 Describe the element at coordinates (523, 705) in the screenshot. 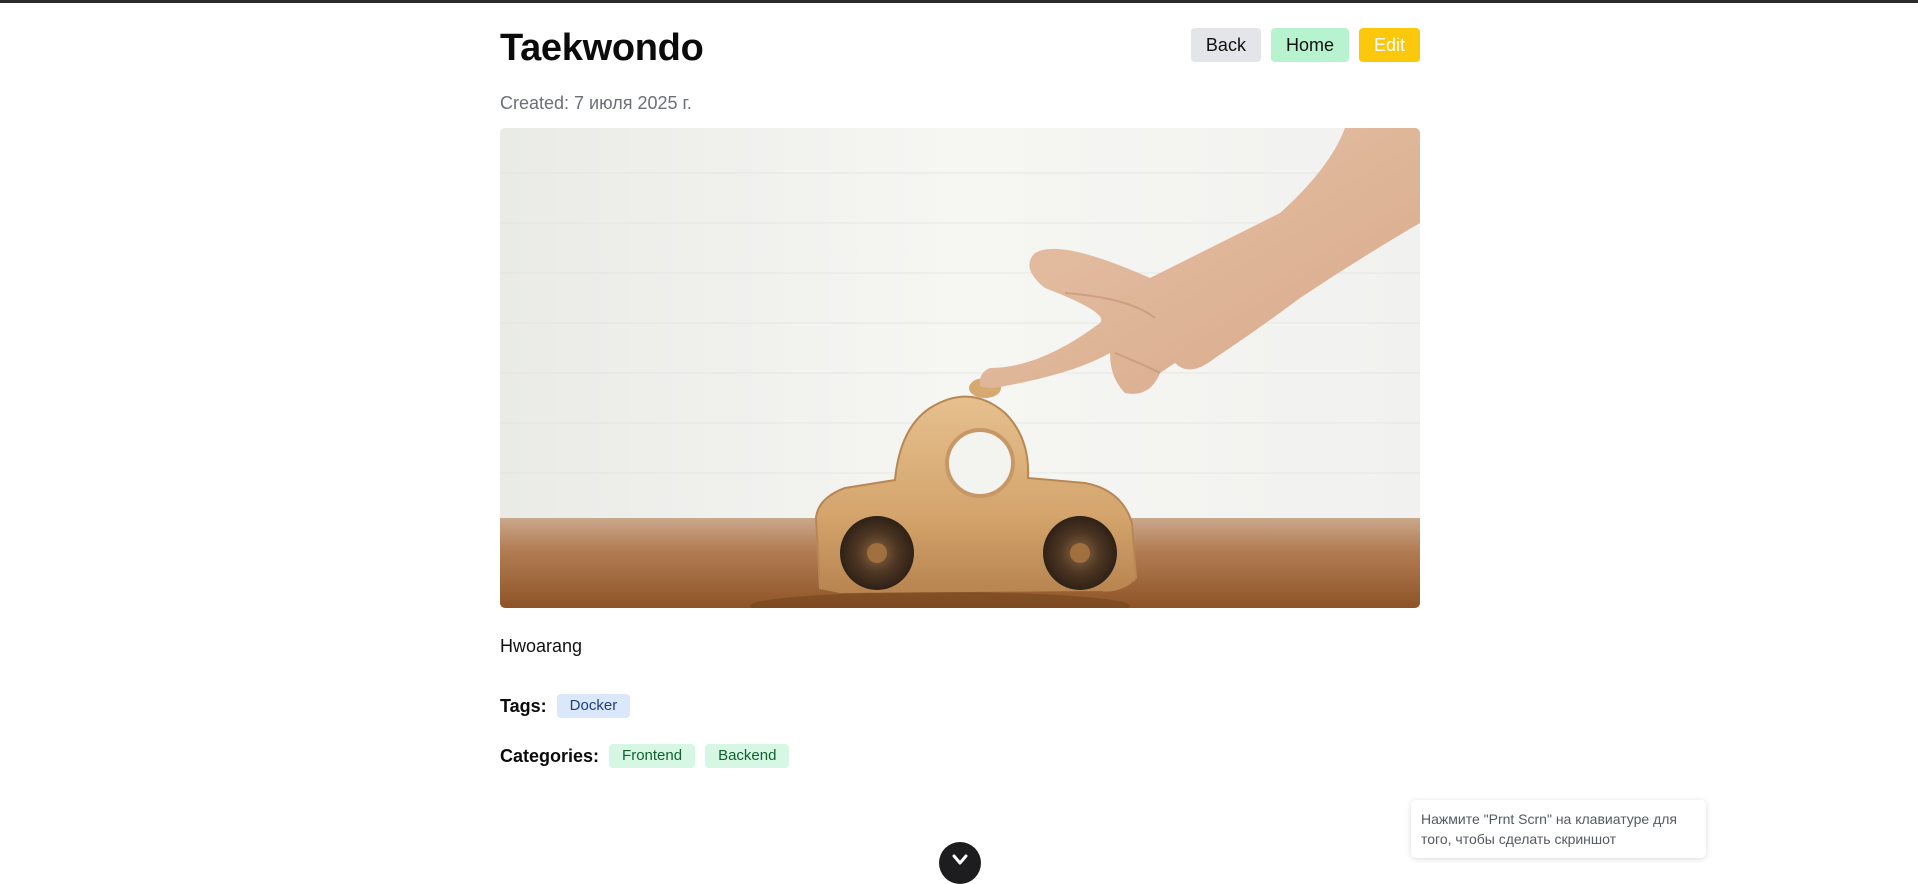

I see `tags-label: Tags:` at that location.